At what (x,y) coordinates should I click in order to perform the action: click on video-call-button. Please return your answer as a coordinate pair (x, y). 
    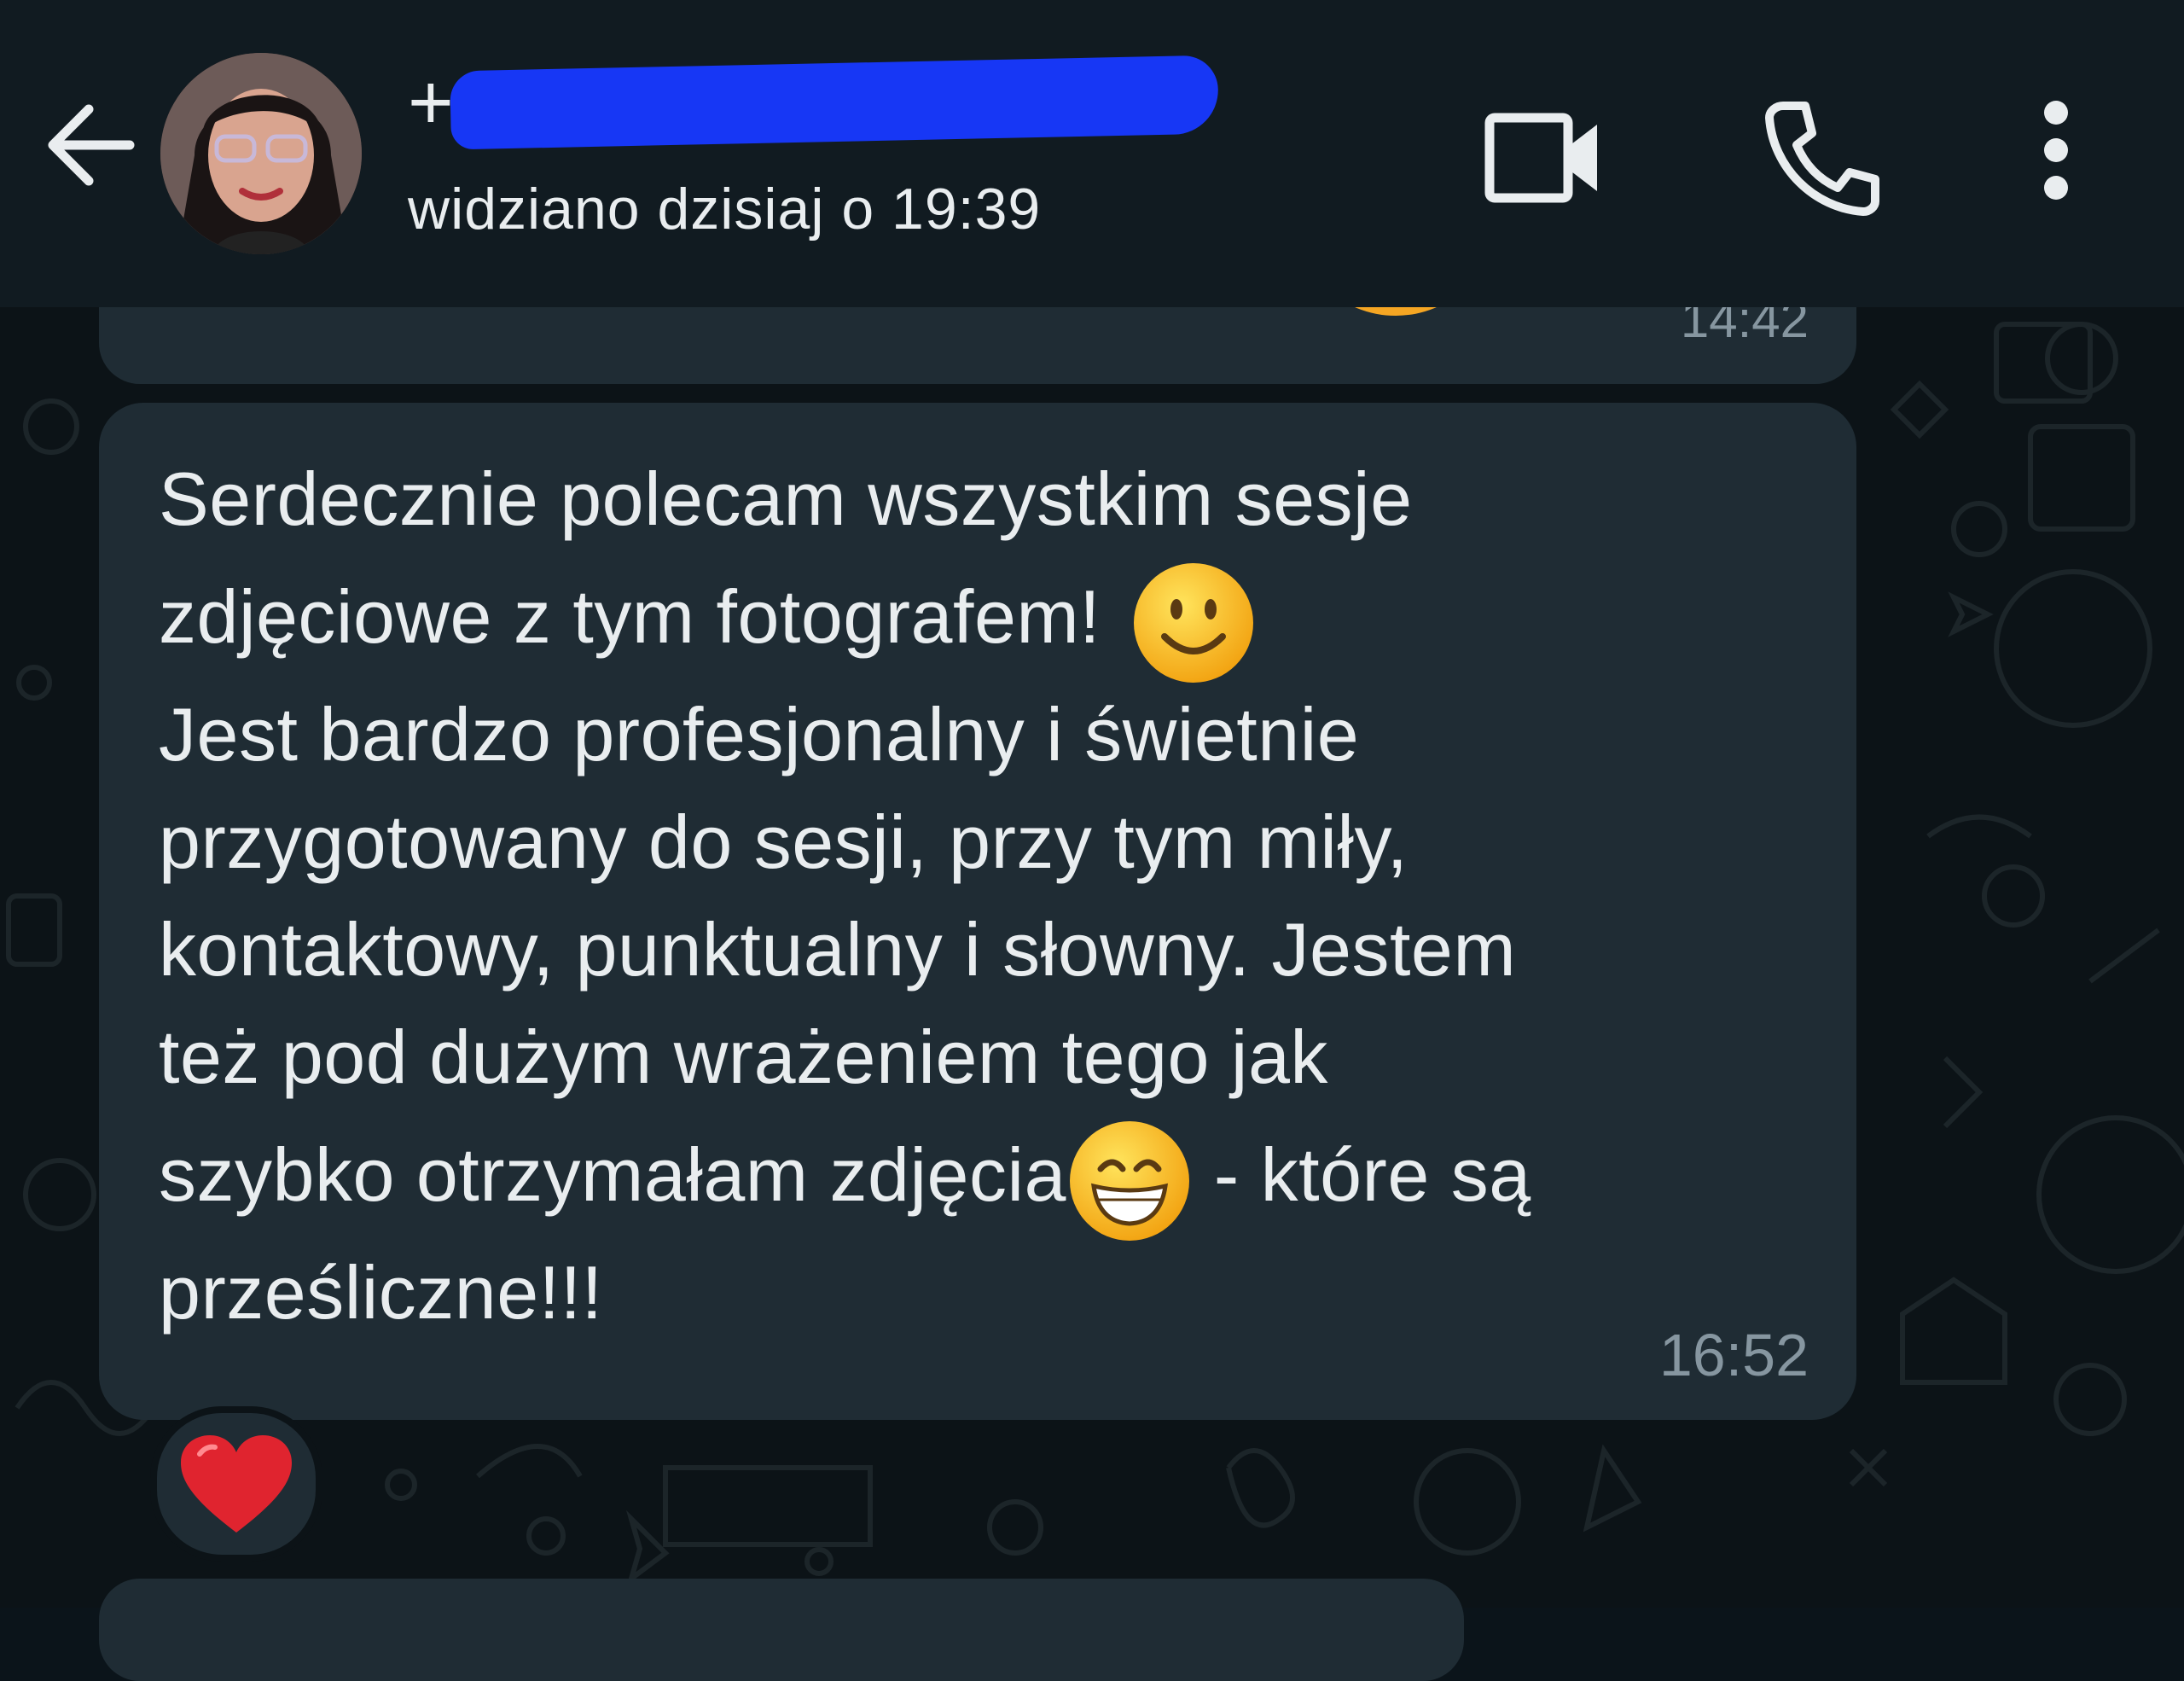
    Looking at the image, I should click on (1542, 158).